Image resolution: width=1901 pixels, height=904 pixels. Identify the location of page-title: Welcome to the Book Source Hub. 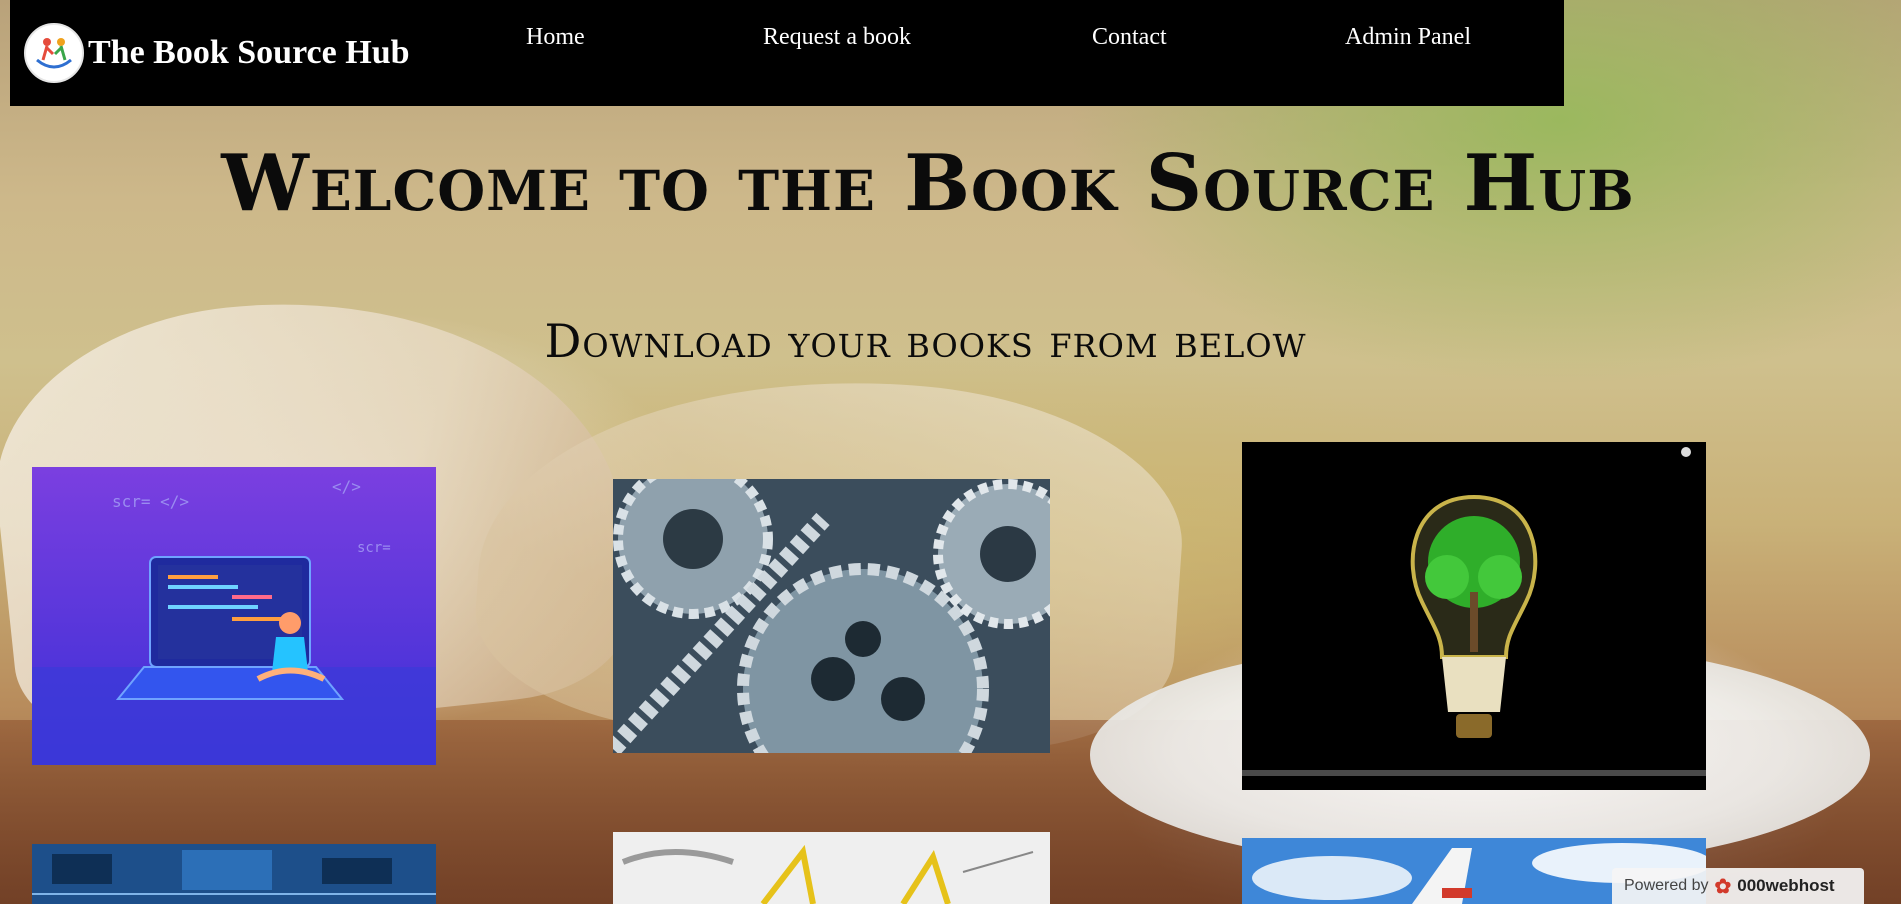
(928, 183).